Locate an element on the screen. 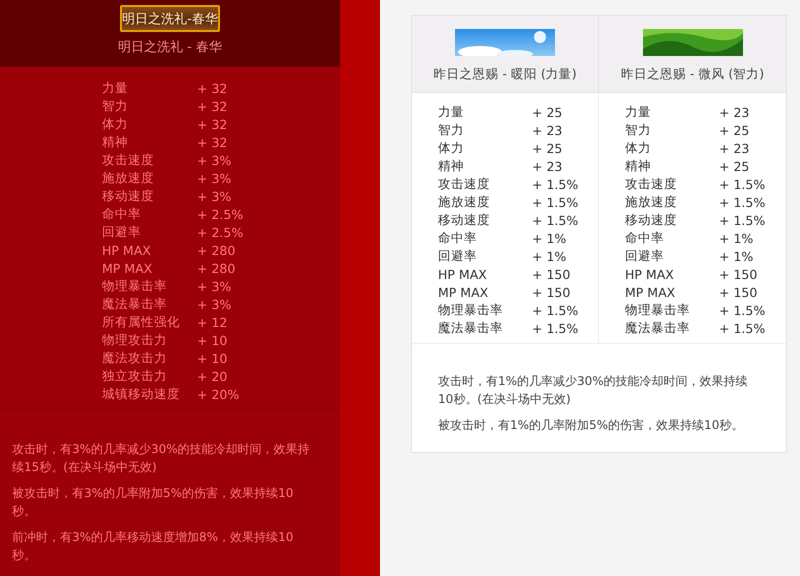 Image resolution: width=800 pixels, height=576 pixels. banner-logo: 明日之洗礼-春华 is located at coordinates (170, 18).